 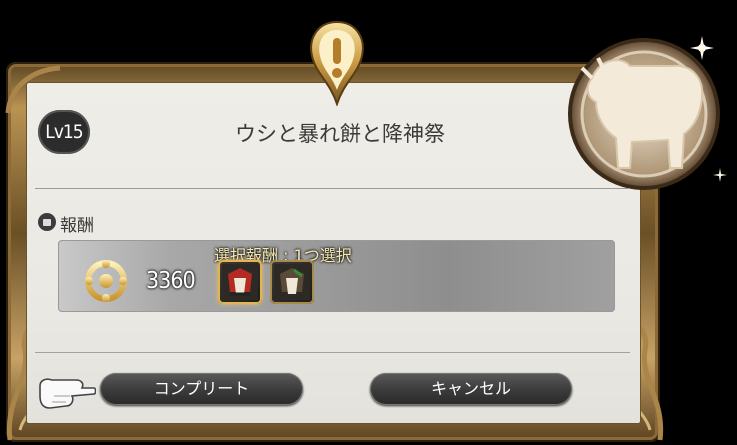 What do you see at coordinates (332, 188) in the screenshot?
I see `title-divider` at bounding box center [332, 188].